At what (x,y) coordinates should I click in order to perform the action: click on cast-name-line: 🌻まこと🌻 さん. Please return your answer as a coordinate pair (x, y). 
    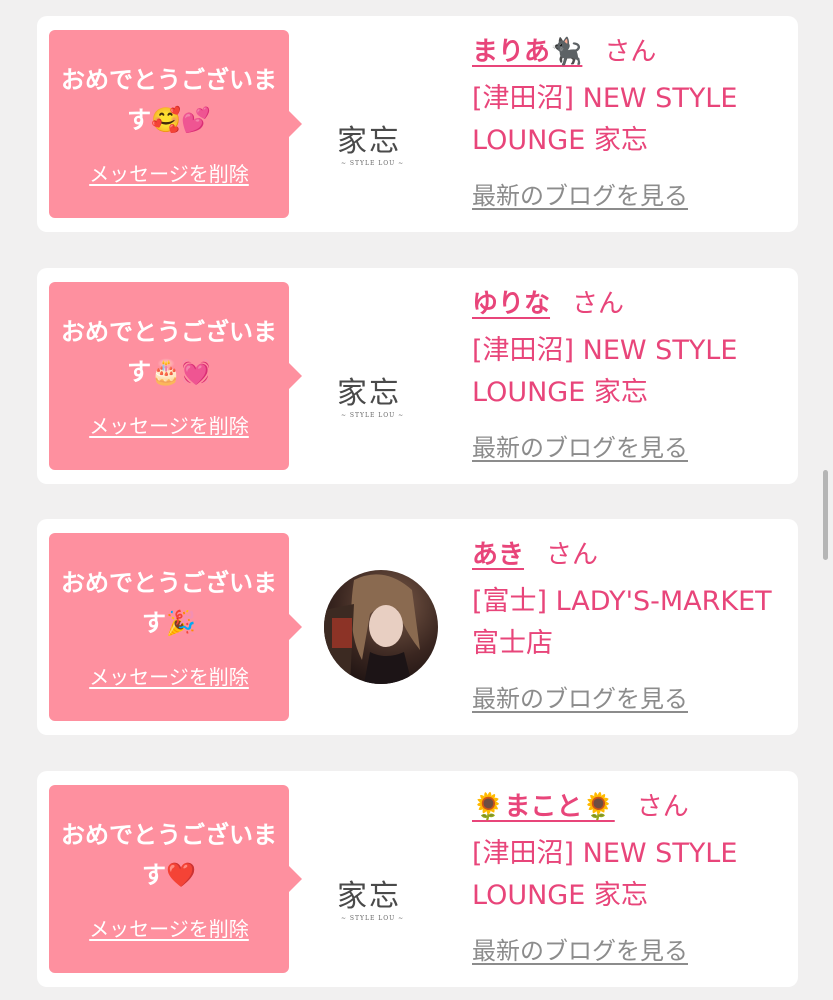
    Looking at the image, I should click on (580, 807).